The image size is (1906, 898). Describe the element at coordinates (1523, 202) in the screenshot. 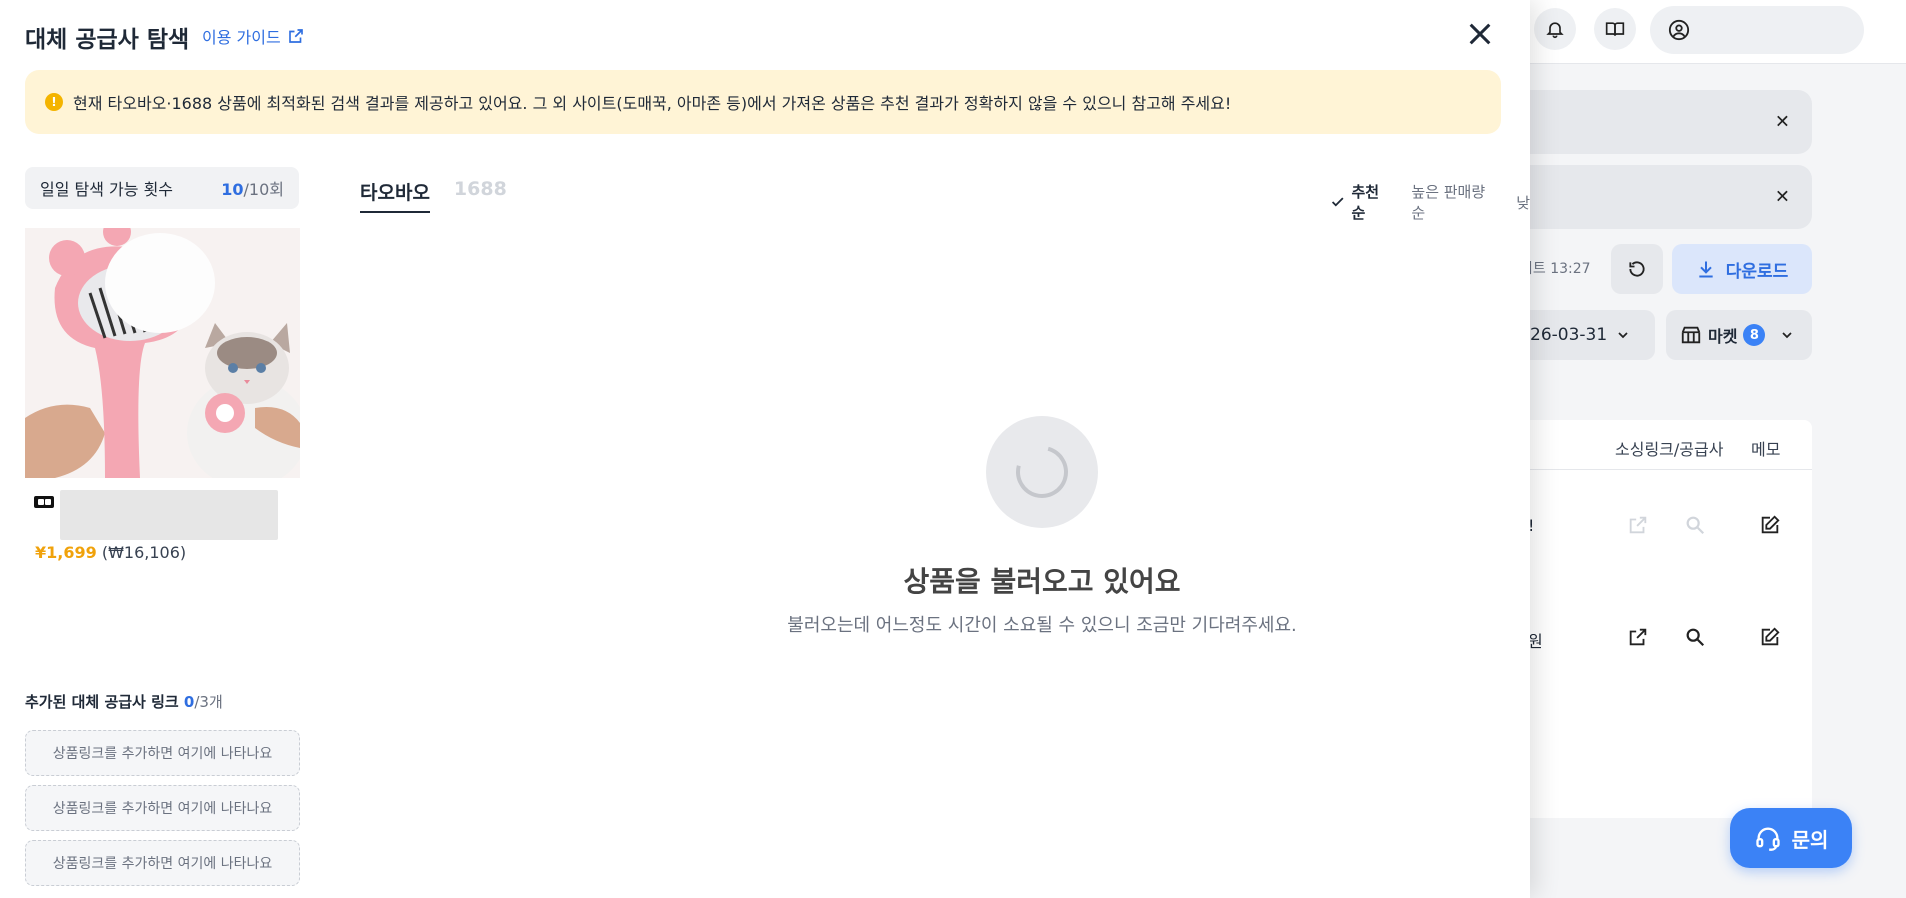

I see `sort-next-cut: 낮` at that location.